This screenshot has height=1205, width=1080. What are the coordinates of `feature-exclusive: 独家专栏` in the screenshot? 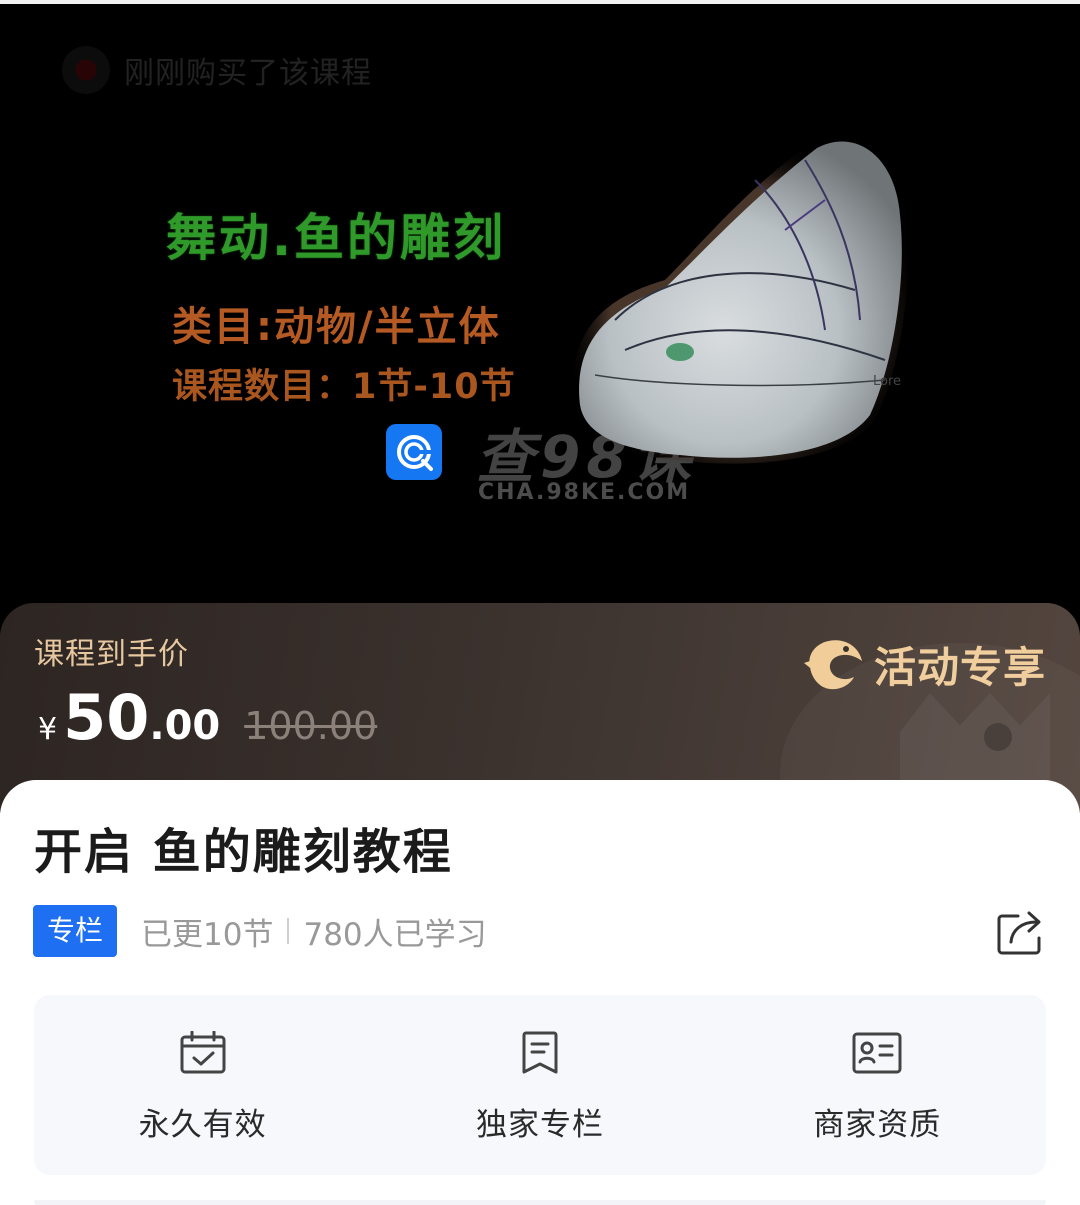 It's located at (539, 1085).